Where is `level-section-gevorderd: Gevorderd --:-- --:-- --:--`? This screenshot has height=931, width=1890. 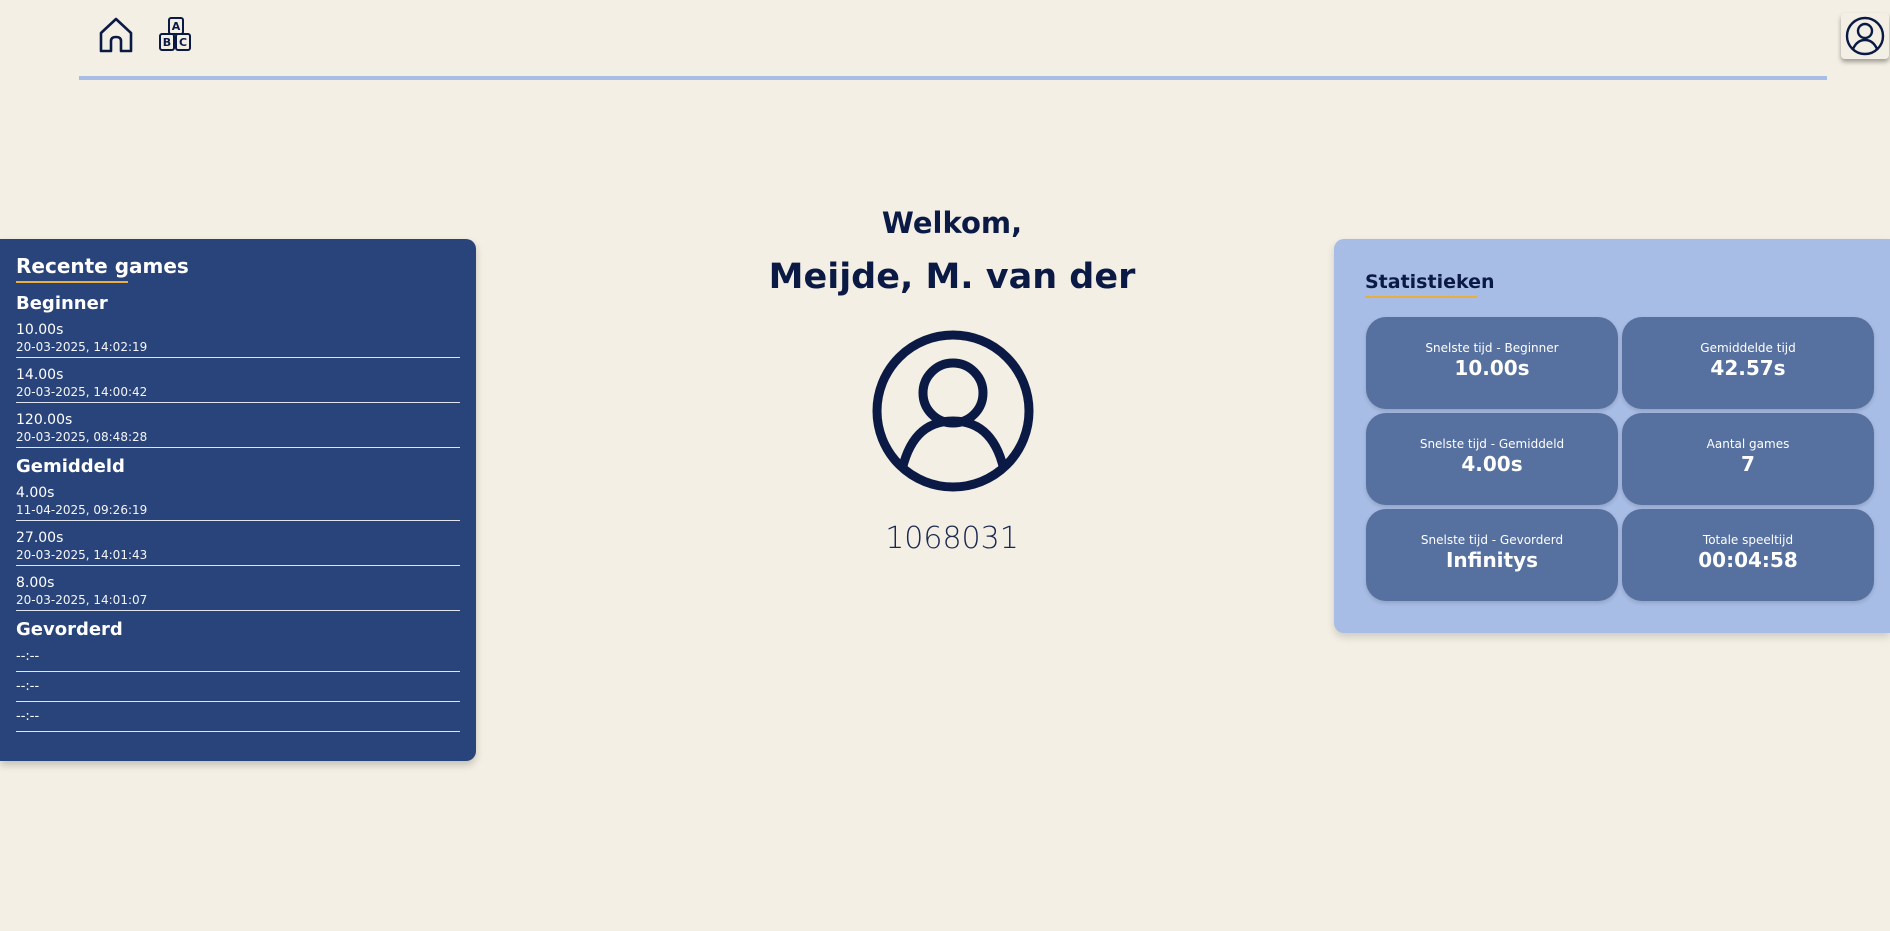 level-section-gevorderd: Gevorderd --:-- --:-- --:-- is located at coordinates (238, 675).